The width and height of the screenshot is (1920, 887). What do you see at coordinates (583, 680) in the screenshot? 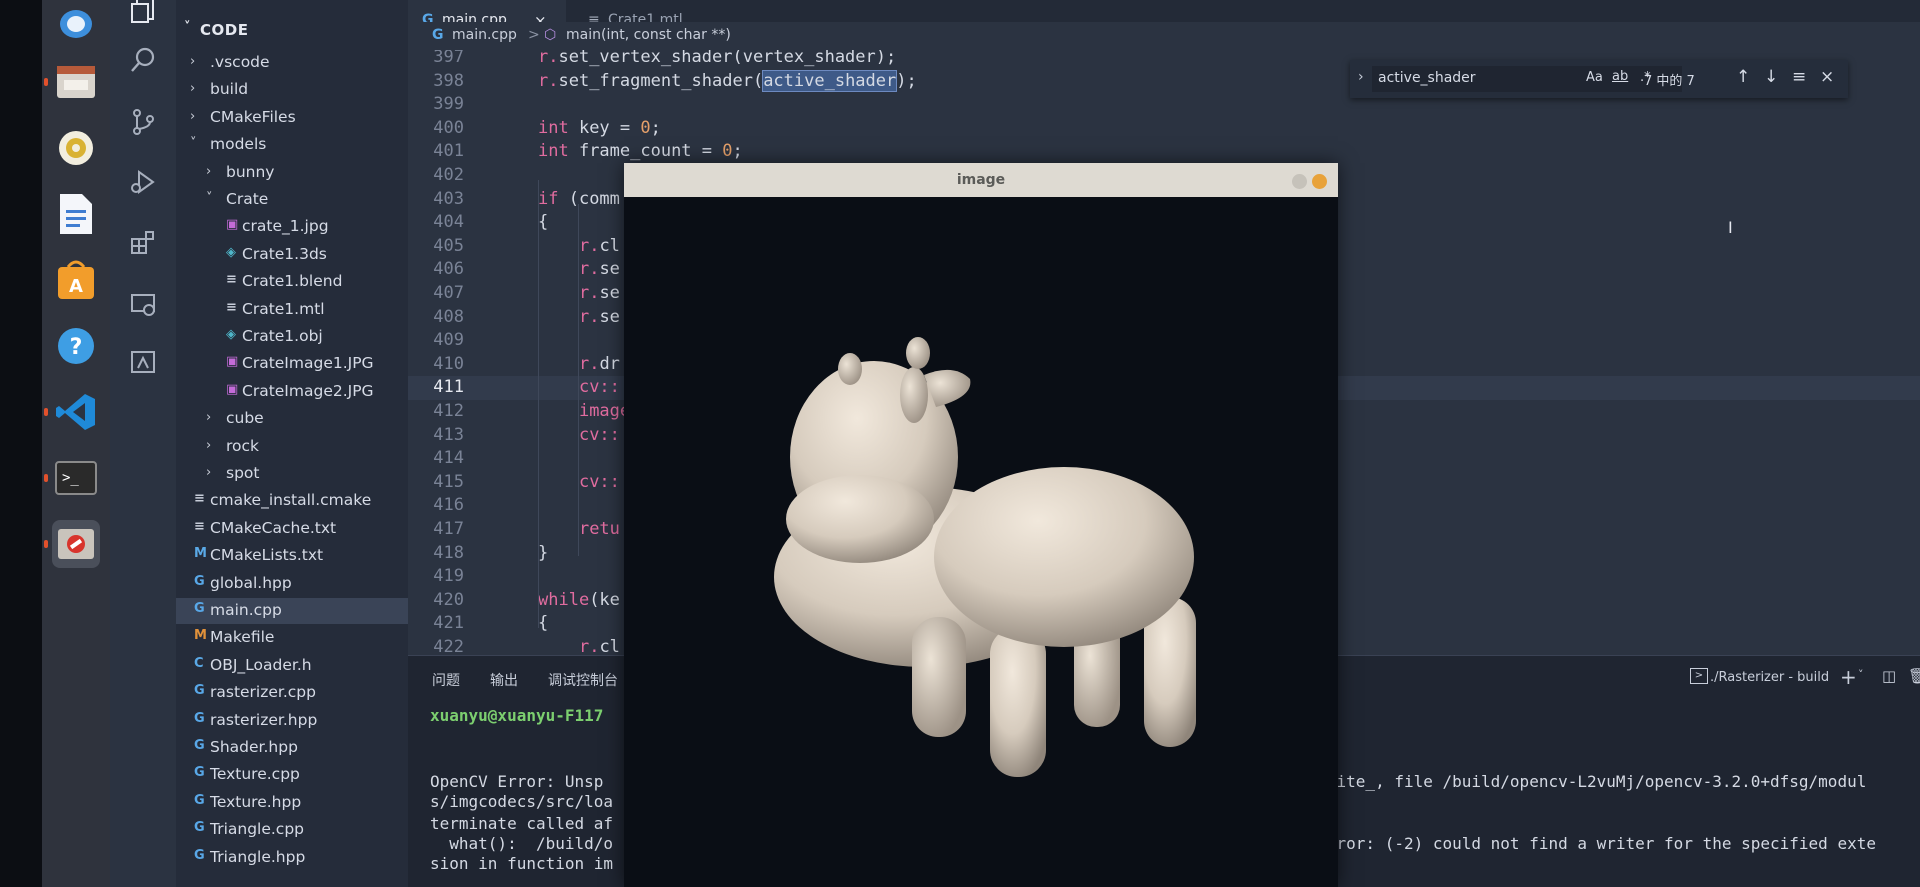
I see `tab-debug-console: 调试控制台` at bounding box center [583, 680].